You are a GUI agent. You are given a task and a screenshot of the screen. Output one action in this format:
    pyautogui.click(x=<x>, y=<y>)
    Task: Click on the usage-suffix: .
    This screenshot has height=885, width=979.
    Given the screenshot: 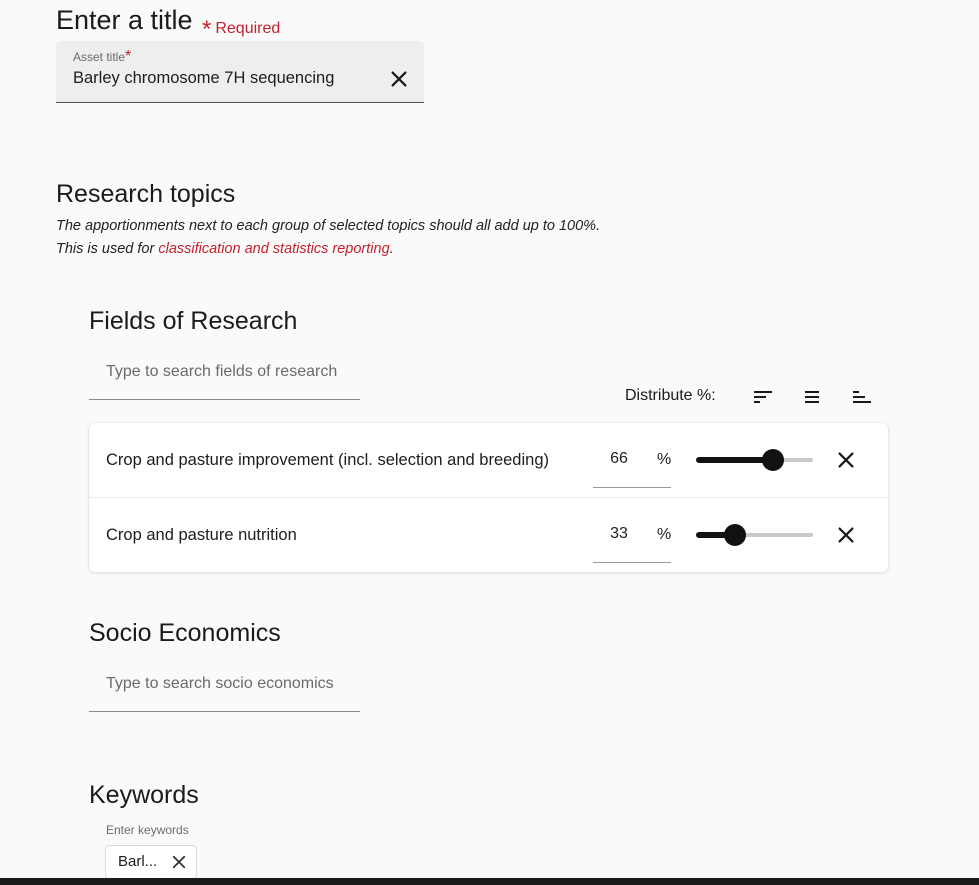 What is the action you would take?
    pyautogui.click(x=391, y=249)
    